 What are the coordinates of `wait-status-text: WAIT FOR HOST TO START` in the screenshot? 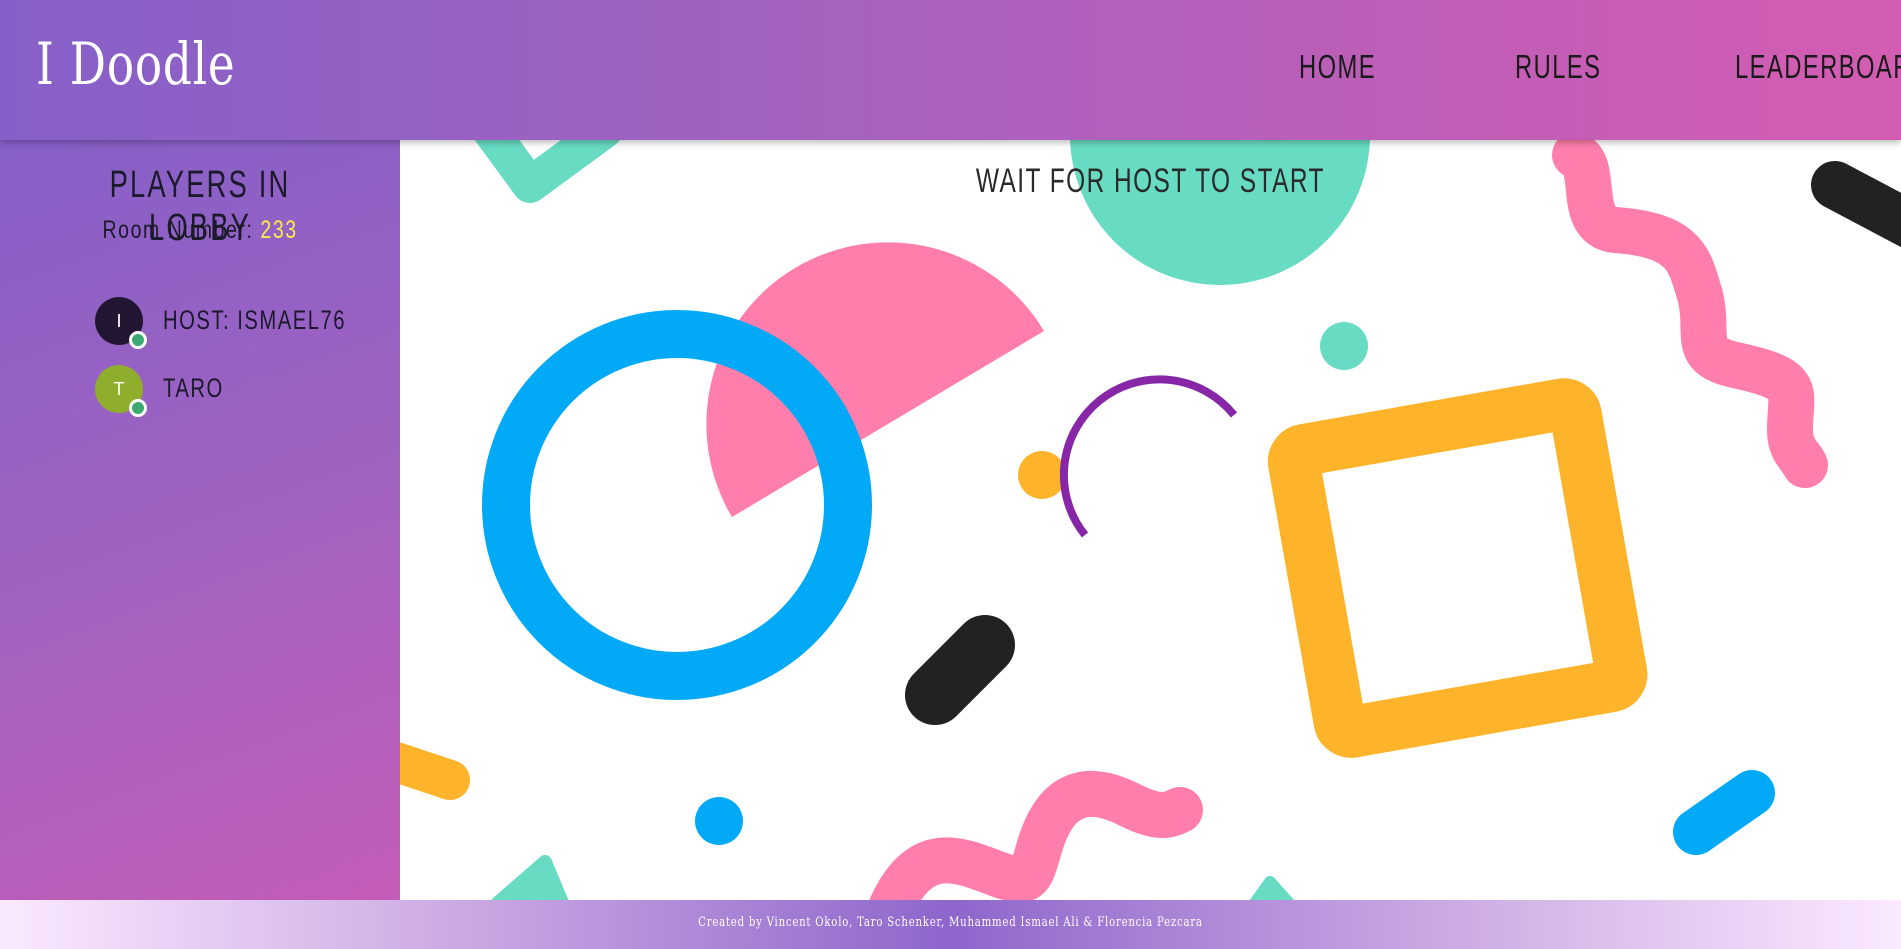 It's located at (1150, 181).